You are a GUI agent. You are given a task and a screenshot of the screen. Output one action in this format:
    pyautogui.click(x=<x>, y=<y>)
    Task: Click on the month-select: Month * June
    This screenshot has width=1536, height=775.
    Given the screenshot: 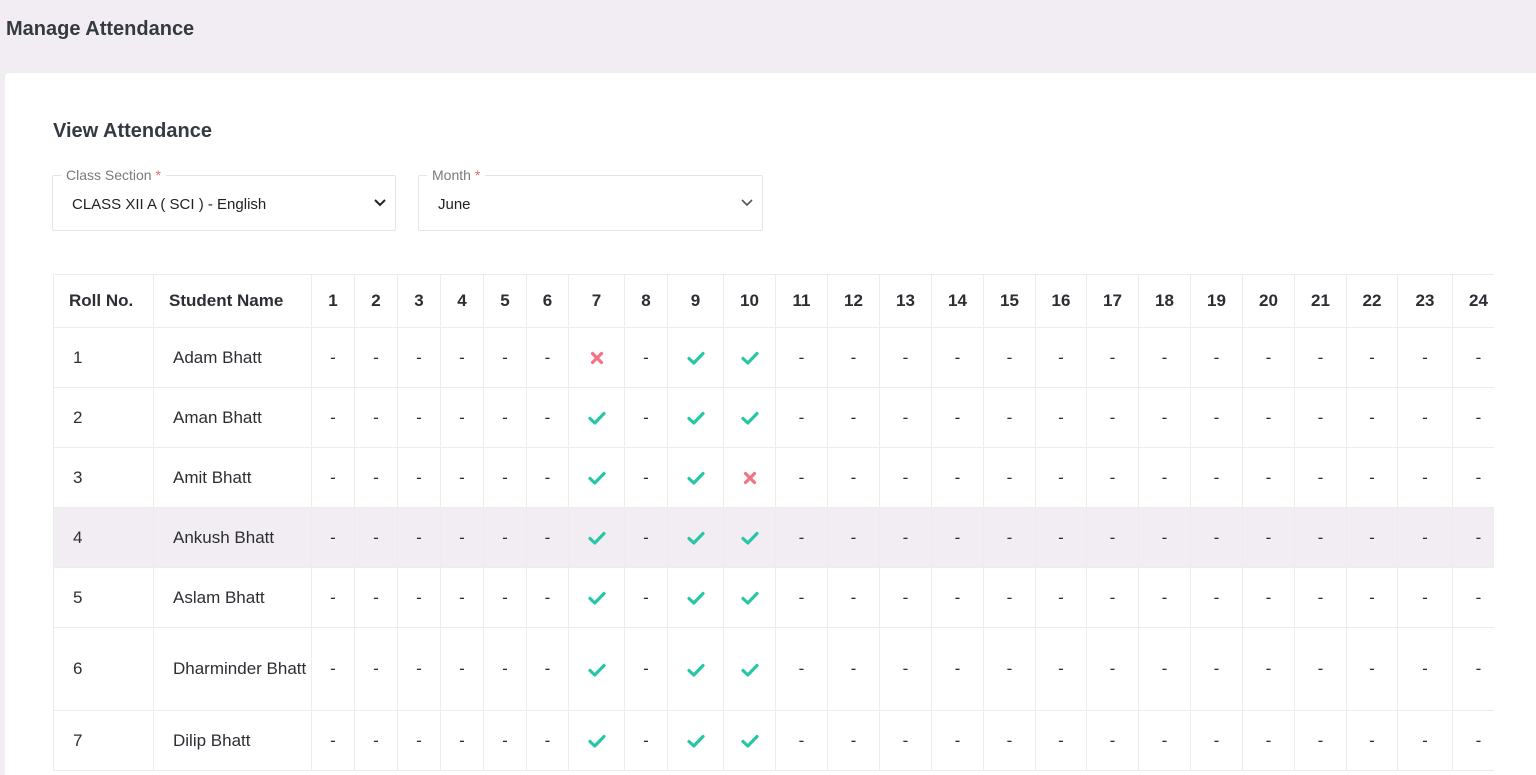 What is the action you would take?
    pyautogui.click(x=590, y=199)
    